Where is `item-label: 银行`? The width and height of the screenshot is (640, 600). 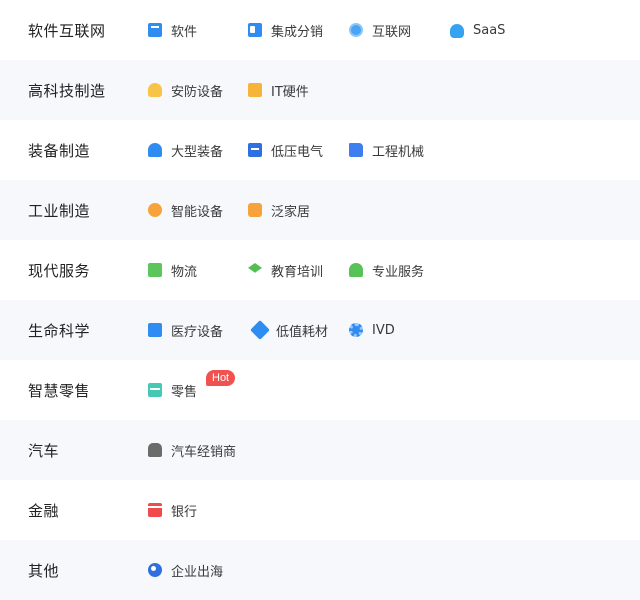
item-label: 银行 is located at coordinates (184, 512).